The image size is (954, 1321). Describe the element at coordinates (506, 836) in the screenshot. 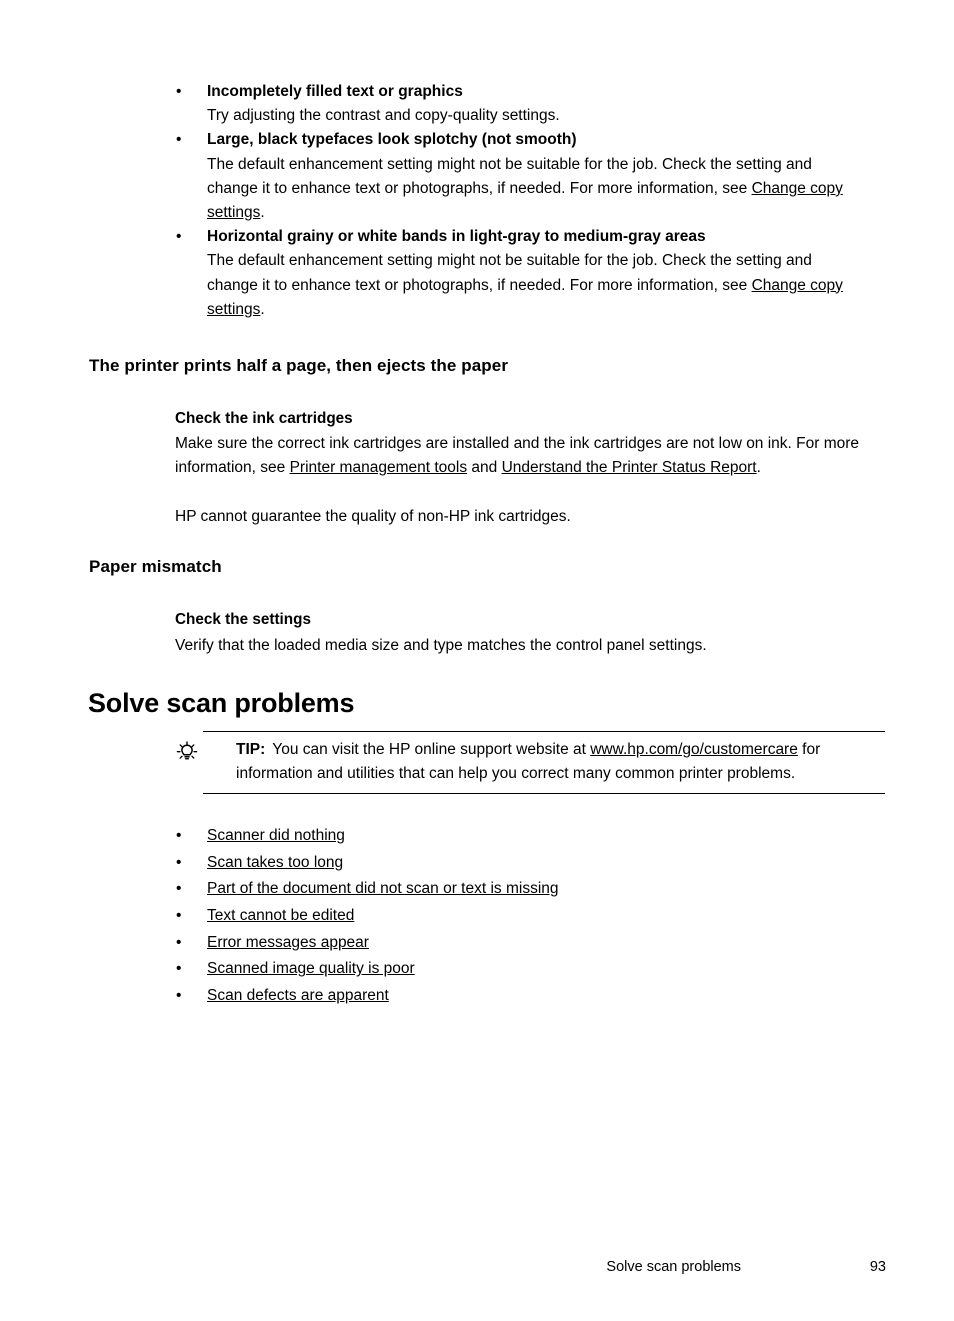

I see `list-item: • Scanner did nothing` at that location.